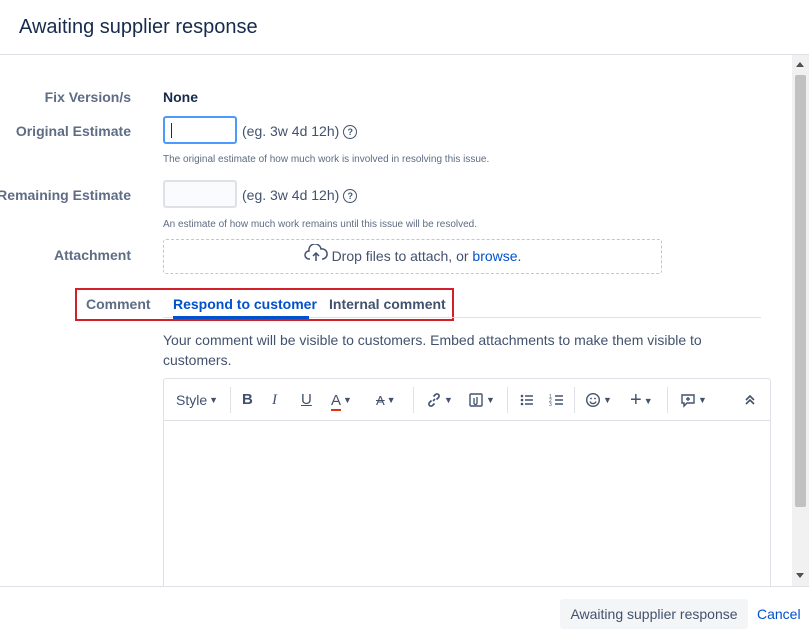  I want to click on original-estimate-label: Original Estimate, so click(73, 131).